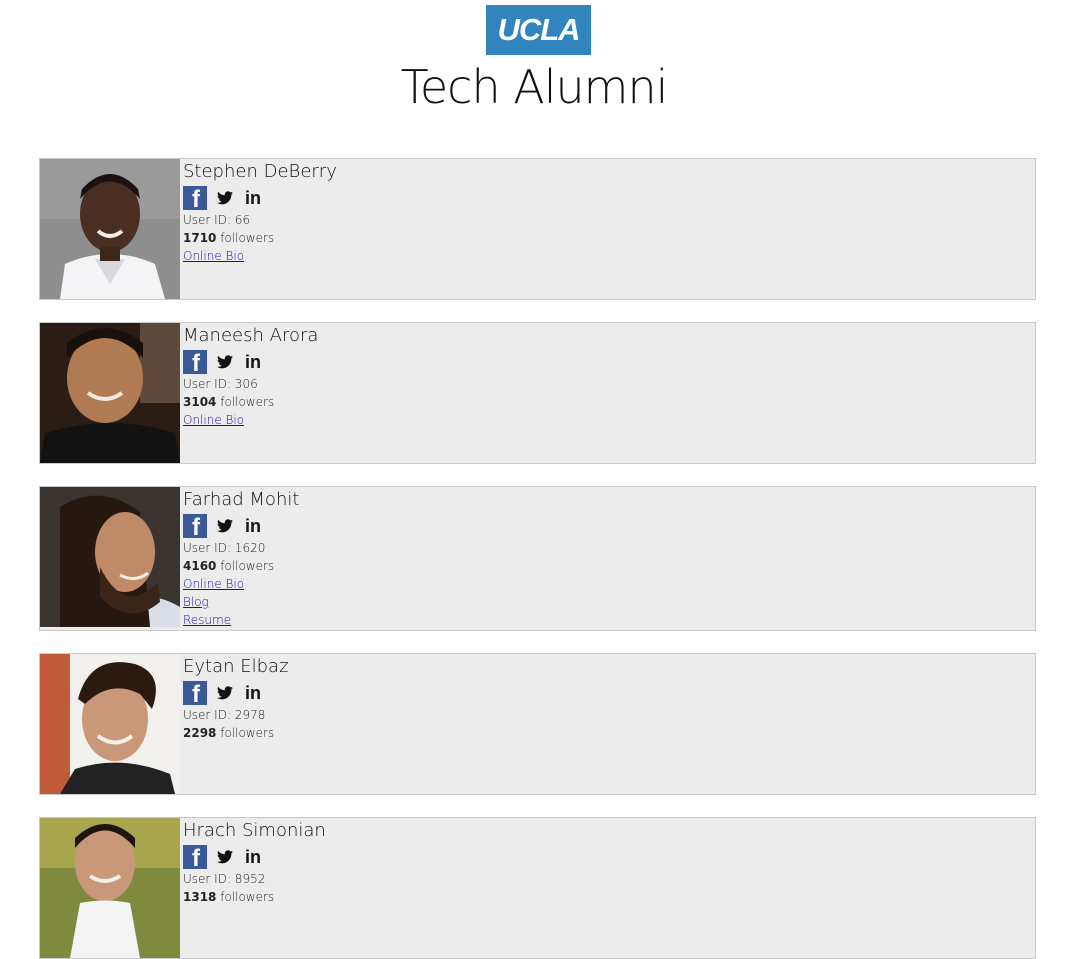 Image resolution: width=1068 pixels, height=959 pixels. Describe the element at coordinates (200, 402) in the screenshot. I see `followers-count: 3104` at that location.